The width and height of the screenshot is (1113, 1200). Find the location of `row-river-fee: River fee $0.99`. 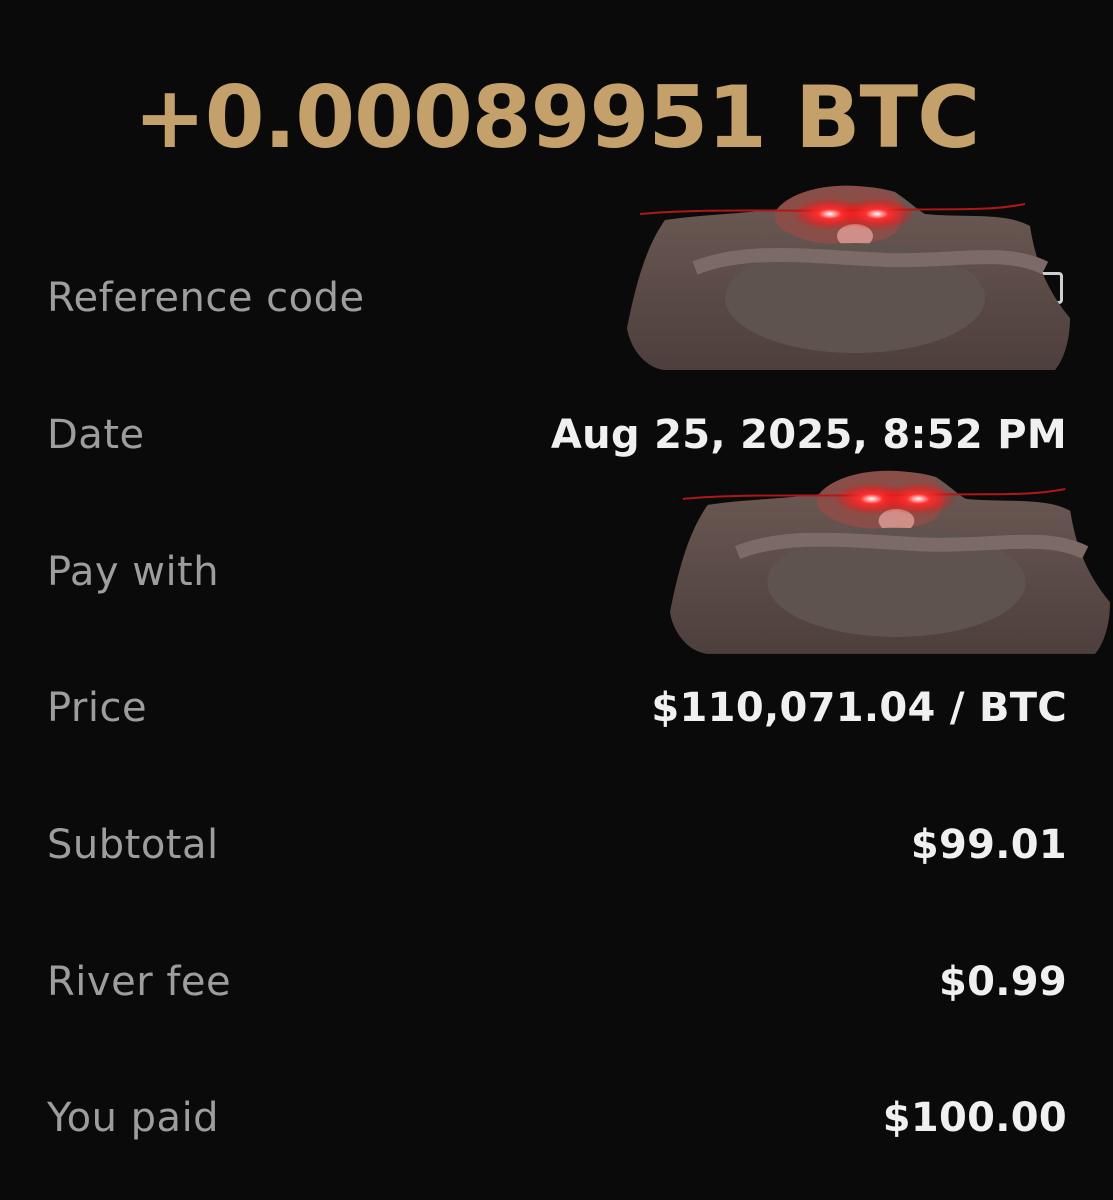

row-river-fee: River fee $0.99 is located at coordinates (557, 982).